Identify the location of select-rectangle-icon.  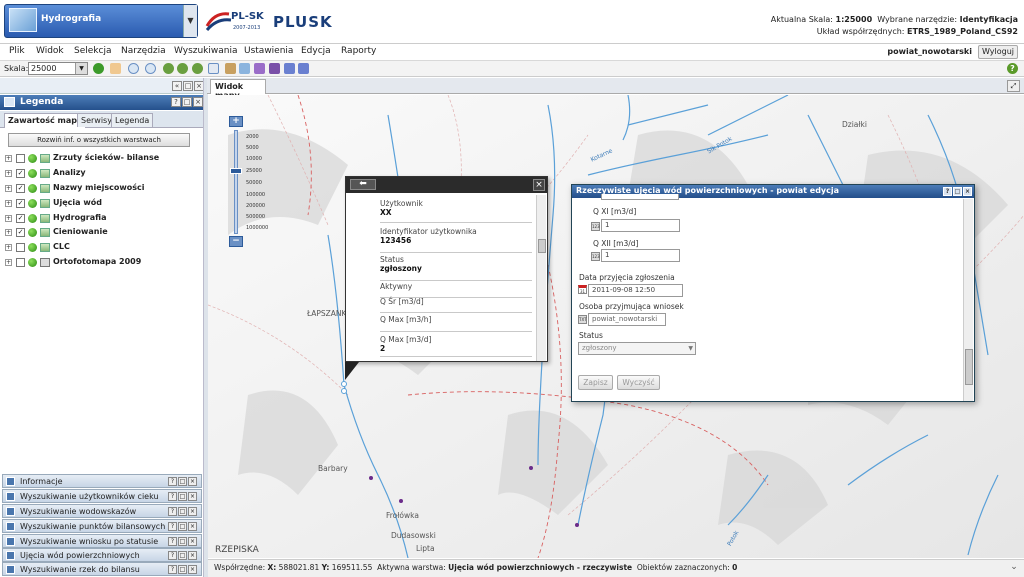
(213, 68).